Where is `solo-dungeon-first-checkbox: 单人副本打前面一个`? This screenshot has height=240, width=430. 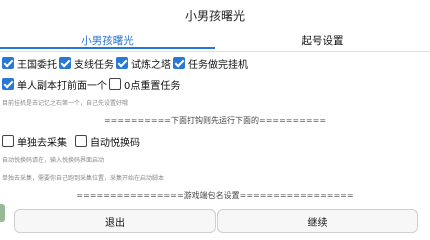
solo-dungeon-first-checkbox: 单人副本打前面一个 is located at coordinates (54, 84).